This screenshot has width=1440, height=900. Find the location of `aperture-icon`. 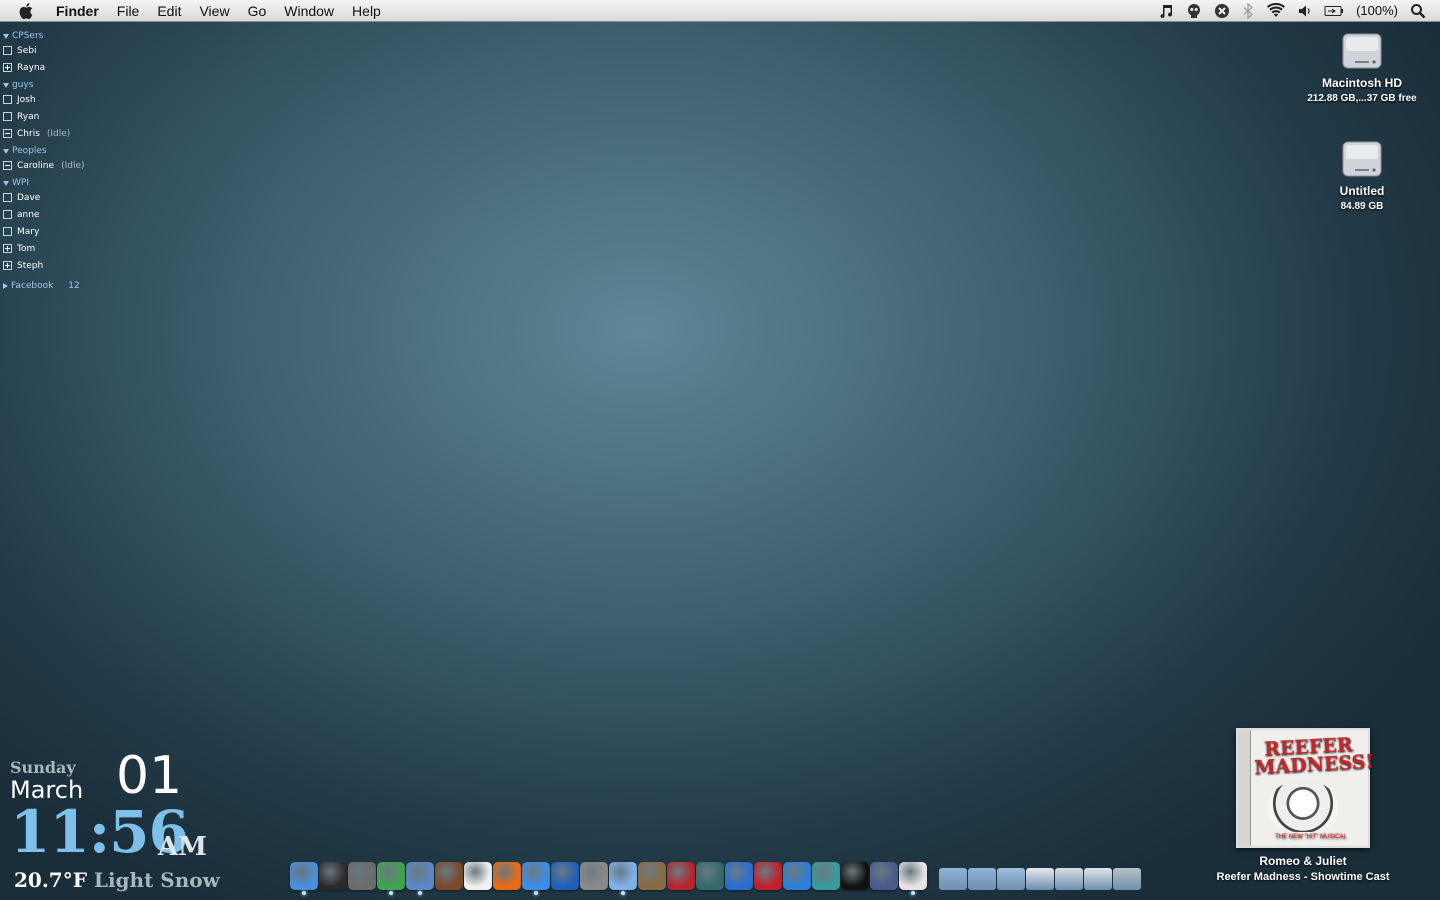

aperture-icon is located at coordinates (652, 876).